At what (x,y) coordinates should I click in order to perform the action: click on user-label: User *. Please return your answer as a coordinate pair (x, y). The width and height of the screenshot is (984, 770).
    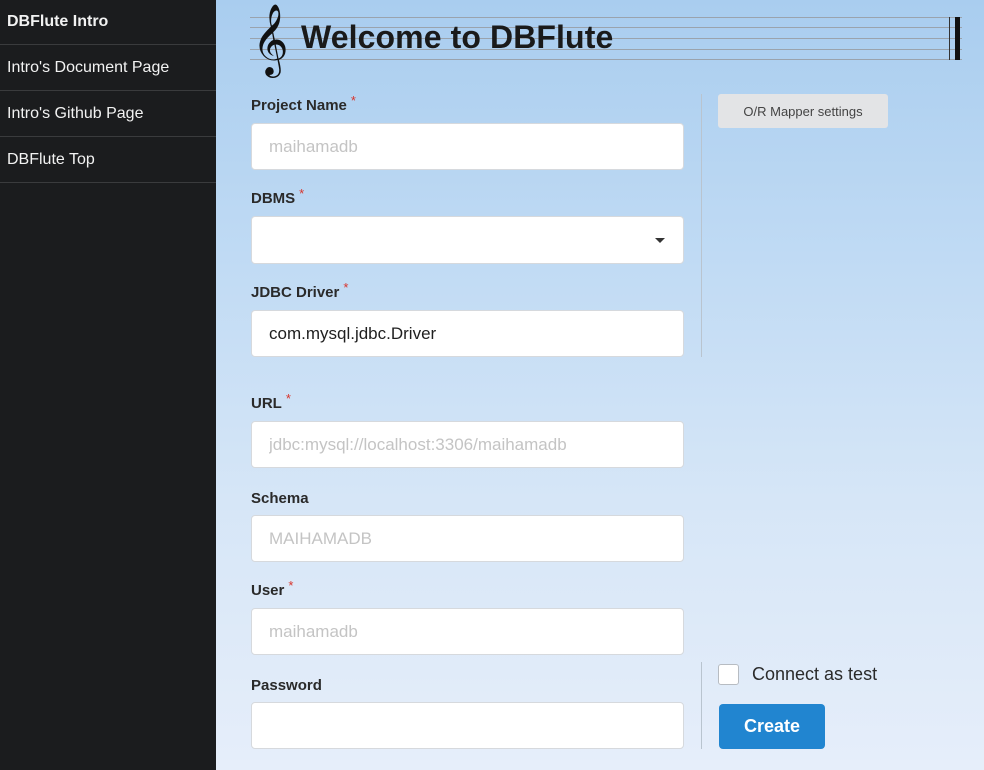
    Looking at the image, I should click on (272, 588).